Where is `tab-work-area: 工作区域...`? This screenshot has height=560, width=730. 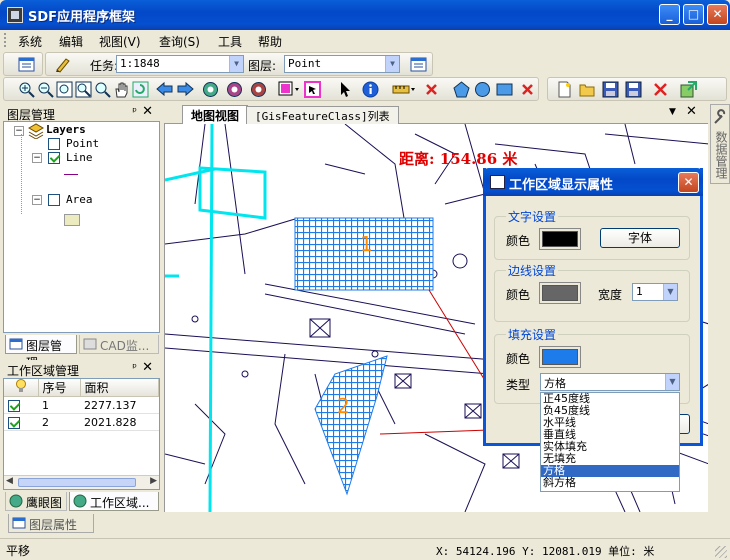 tab-work-area: 工作区域... is located at coordinates (114, 501).